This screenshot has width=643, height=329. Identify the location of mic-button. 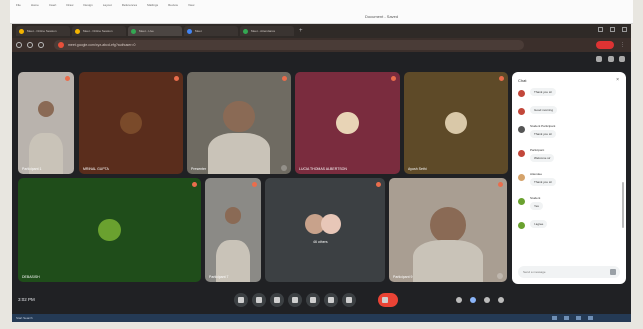
(241, 300).